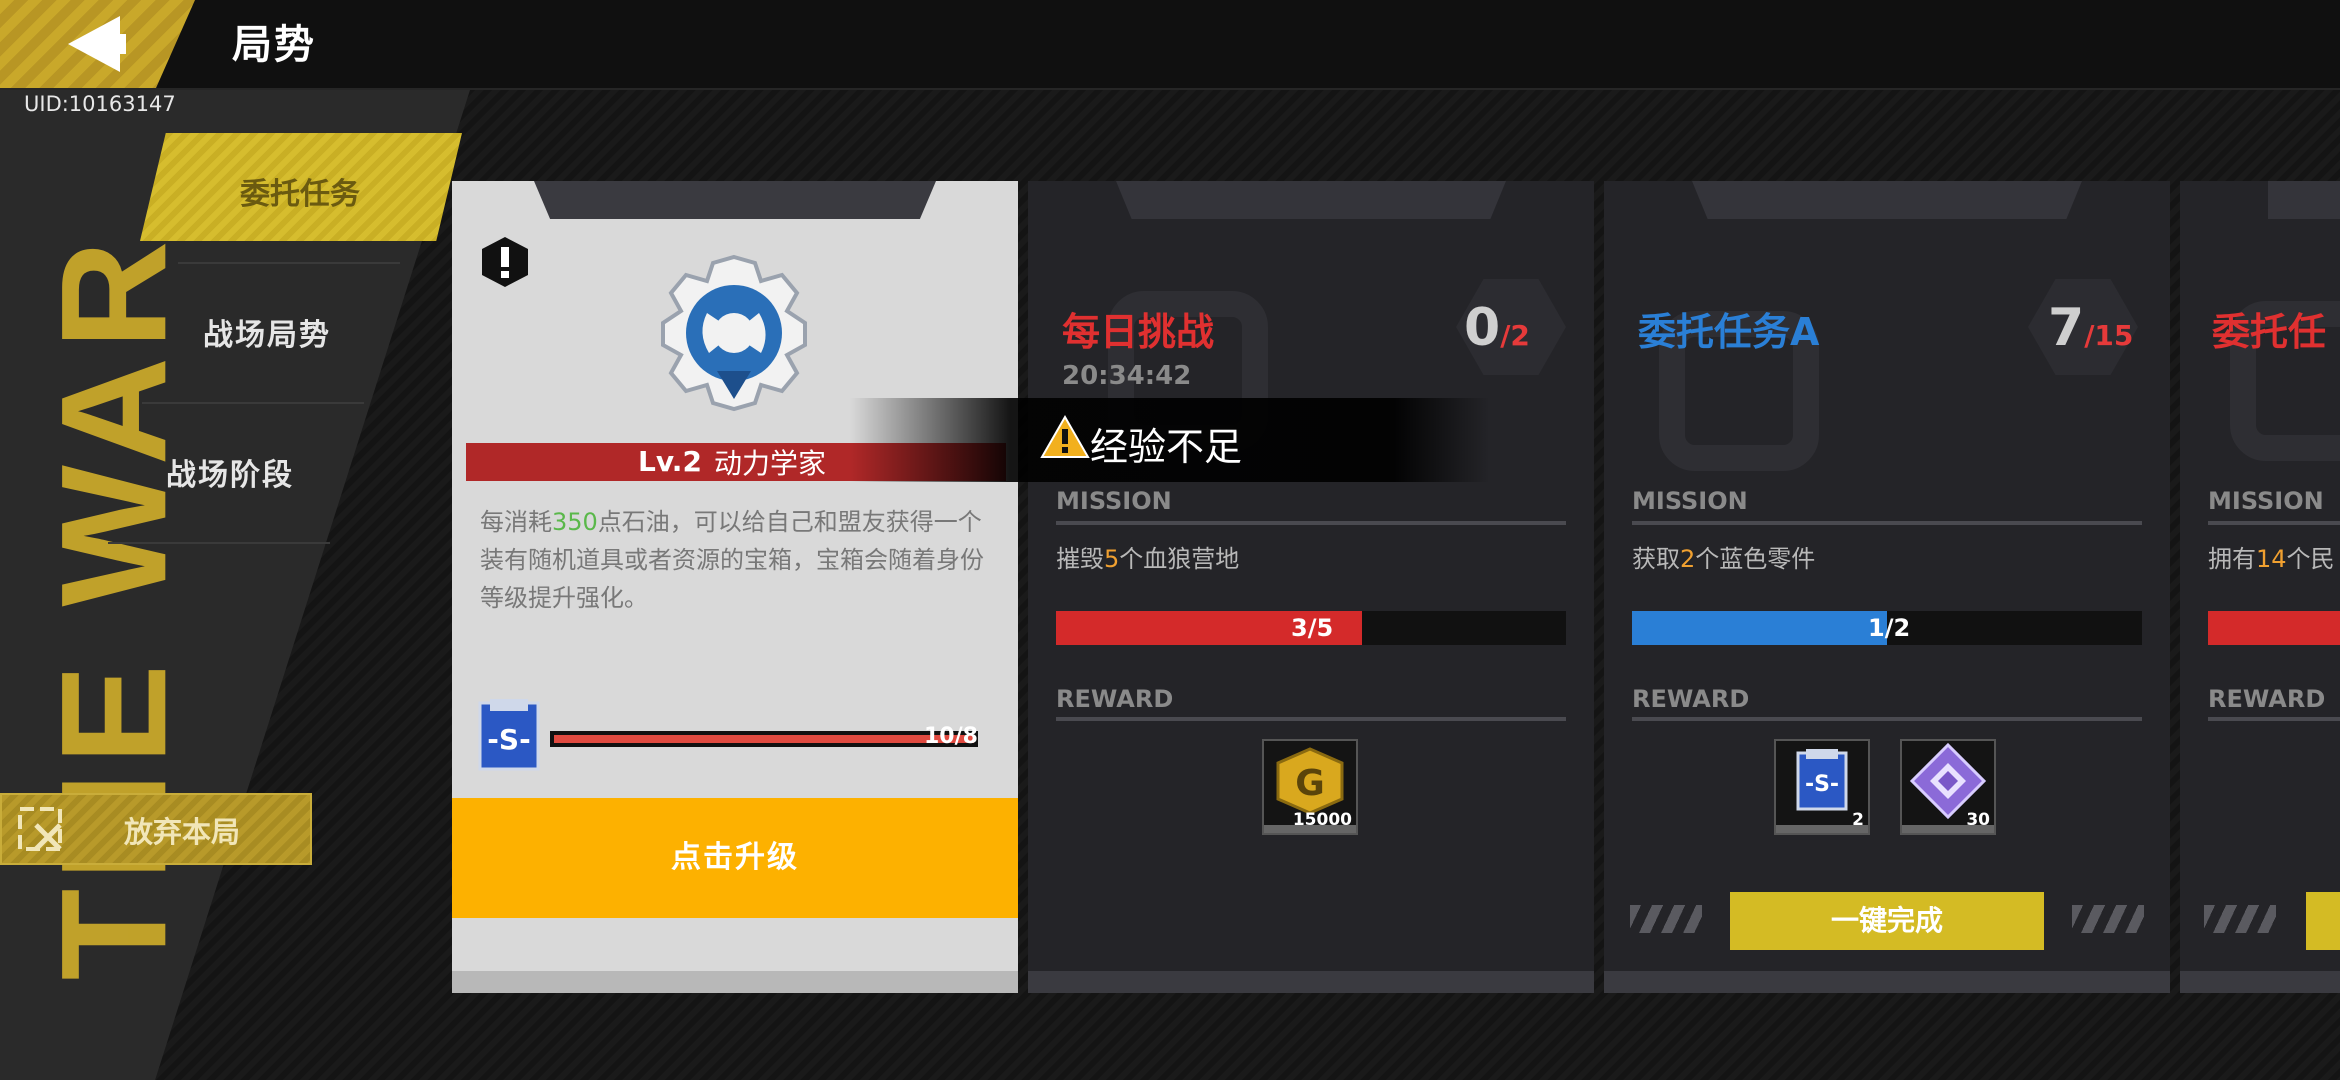  I want to click on mission-title: 委托任, so click(2269, 332).